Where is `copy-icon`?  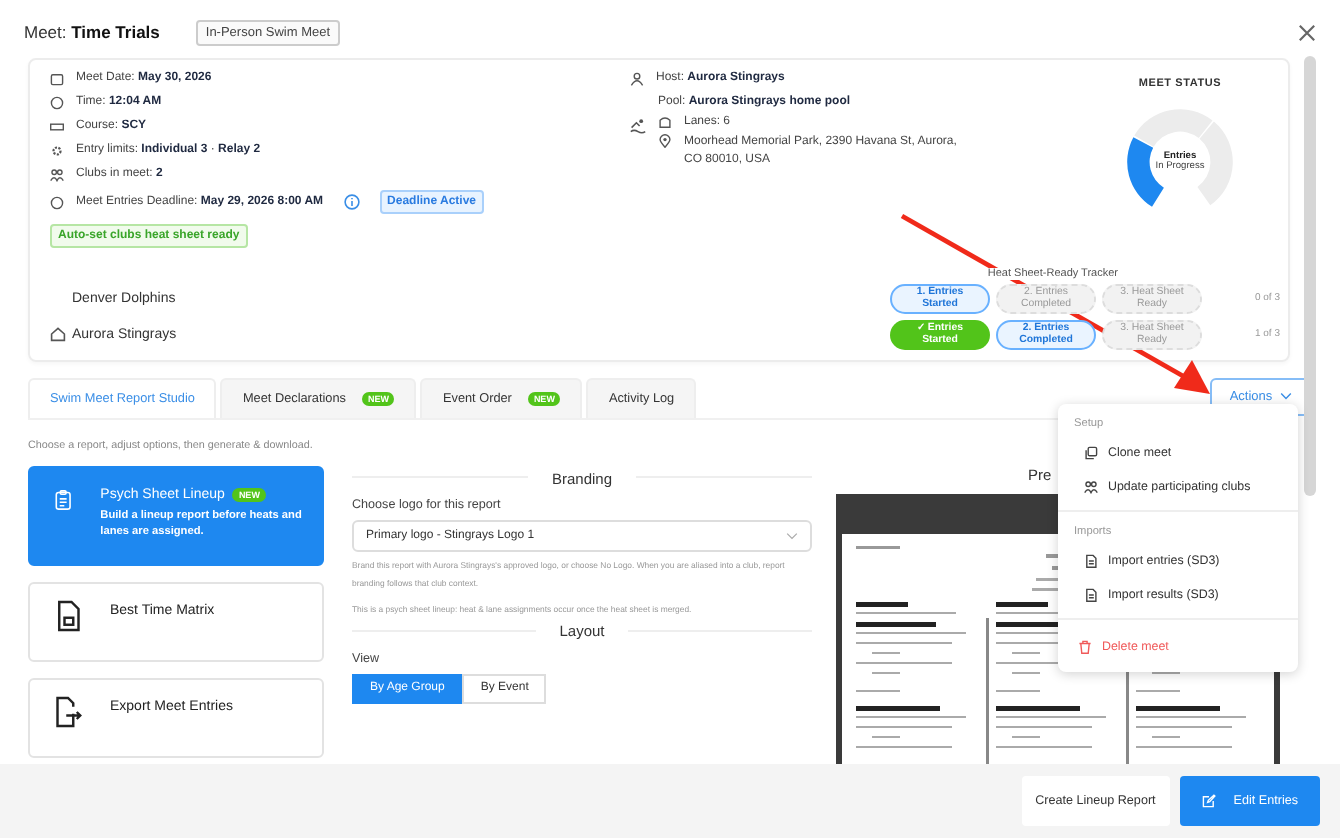 copy-icon is located at coordinates (1091, 453).